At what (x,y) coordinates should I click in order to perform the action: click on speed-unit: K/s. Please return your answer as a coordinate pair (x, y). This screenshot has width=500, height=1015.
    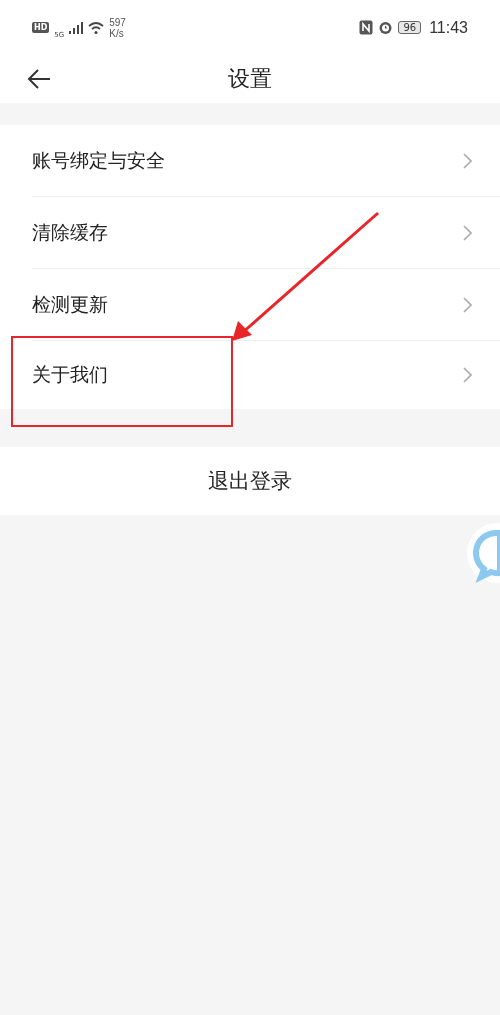
    Looking at the image, I should click on (117, 33).